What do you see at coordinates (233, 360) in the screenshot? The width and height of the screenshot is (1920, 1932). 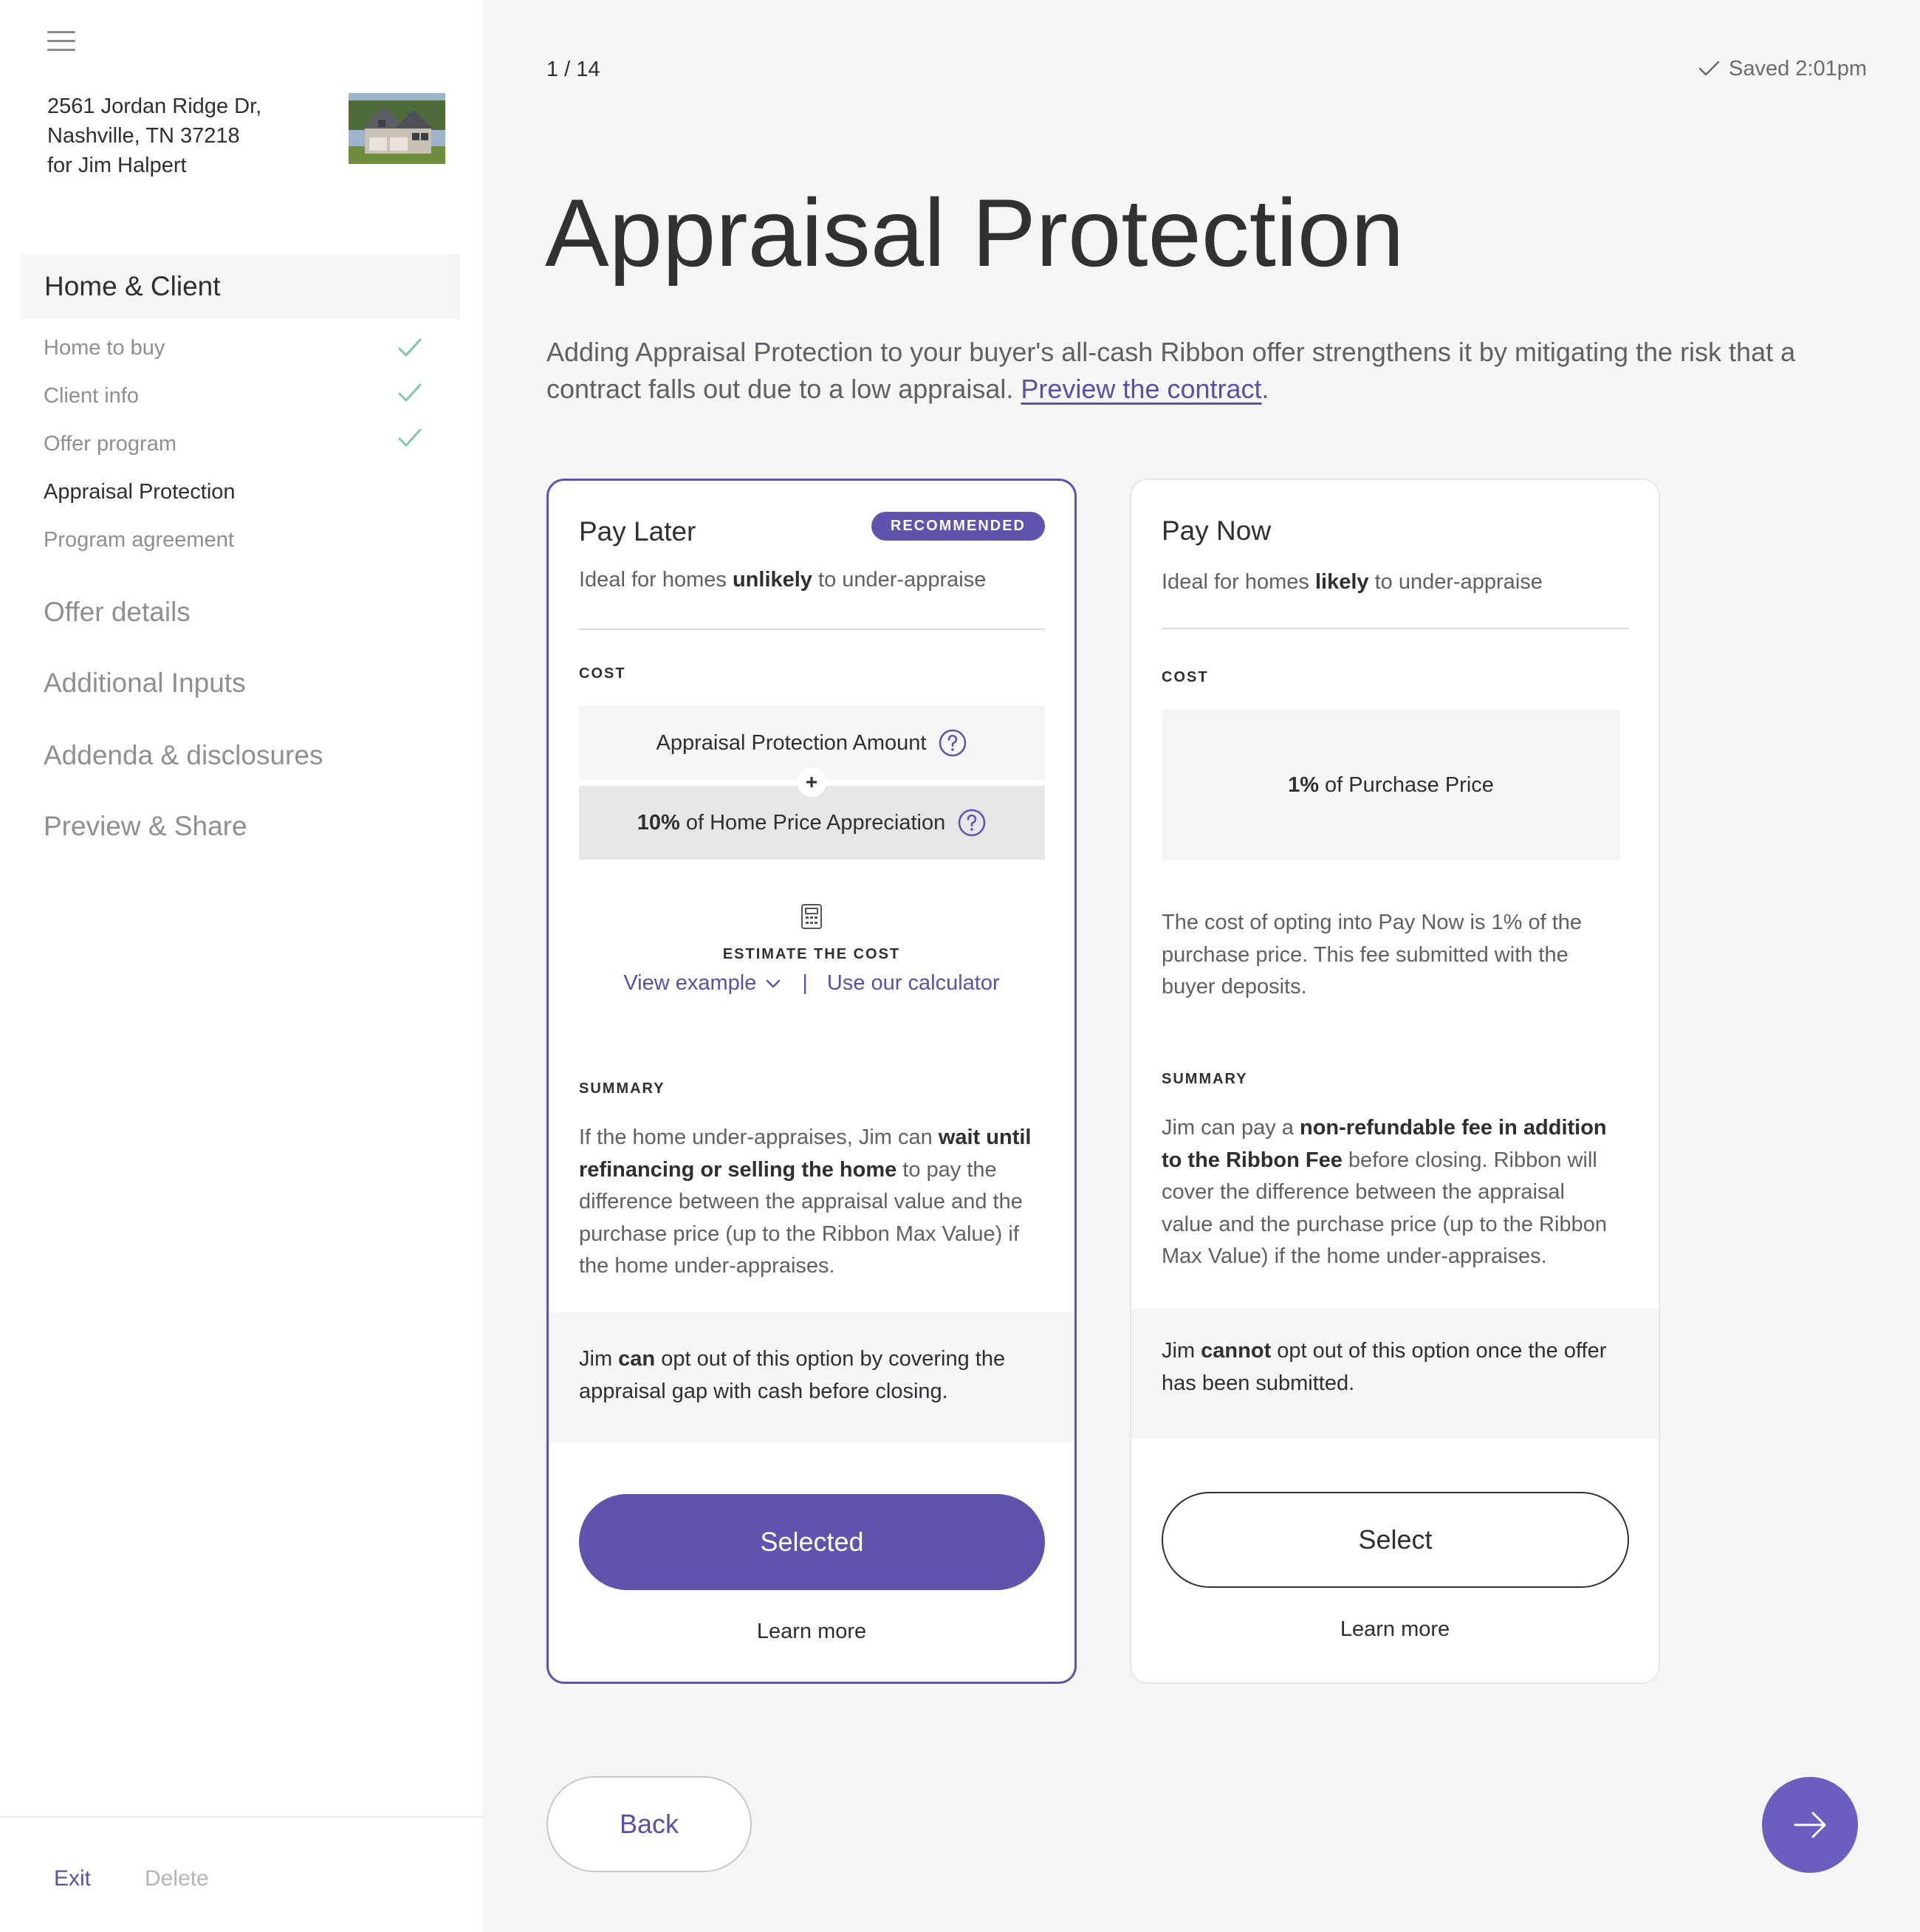 I see `sub-item-home-to-buy: Home to buy` at bounding box center [233, 360].